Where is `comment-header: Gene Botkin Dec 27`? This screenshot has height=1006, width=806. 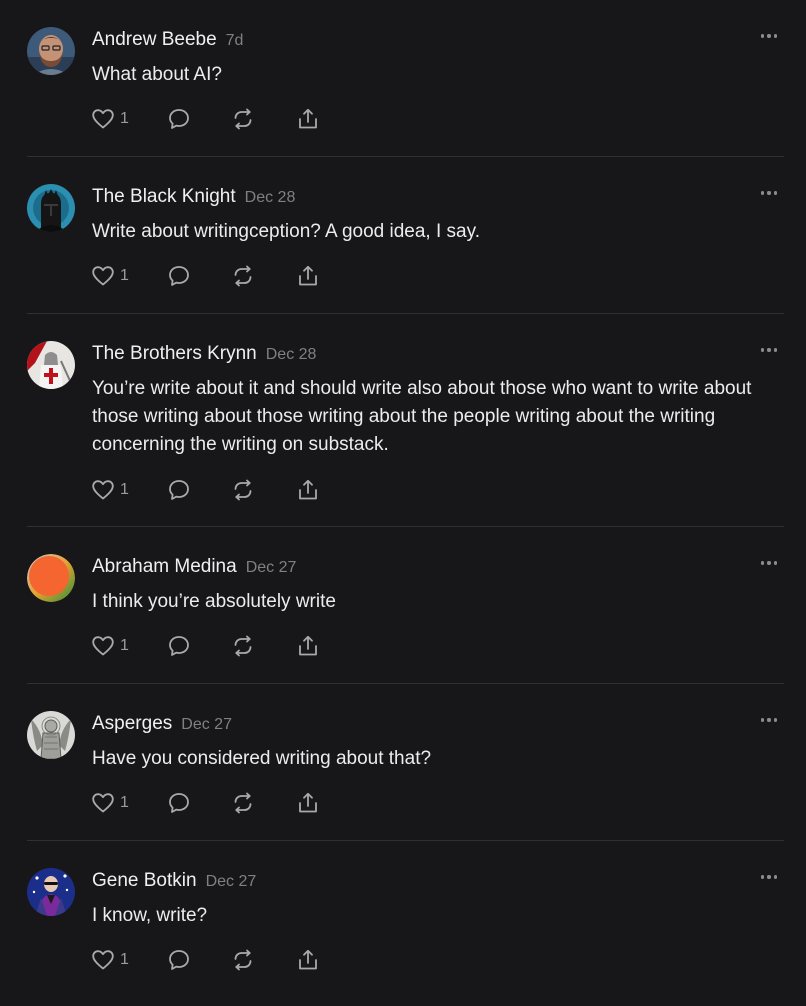 comment-header: Gene Botkin Dec 27 is located at coordinates (174, 881).